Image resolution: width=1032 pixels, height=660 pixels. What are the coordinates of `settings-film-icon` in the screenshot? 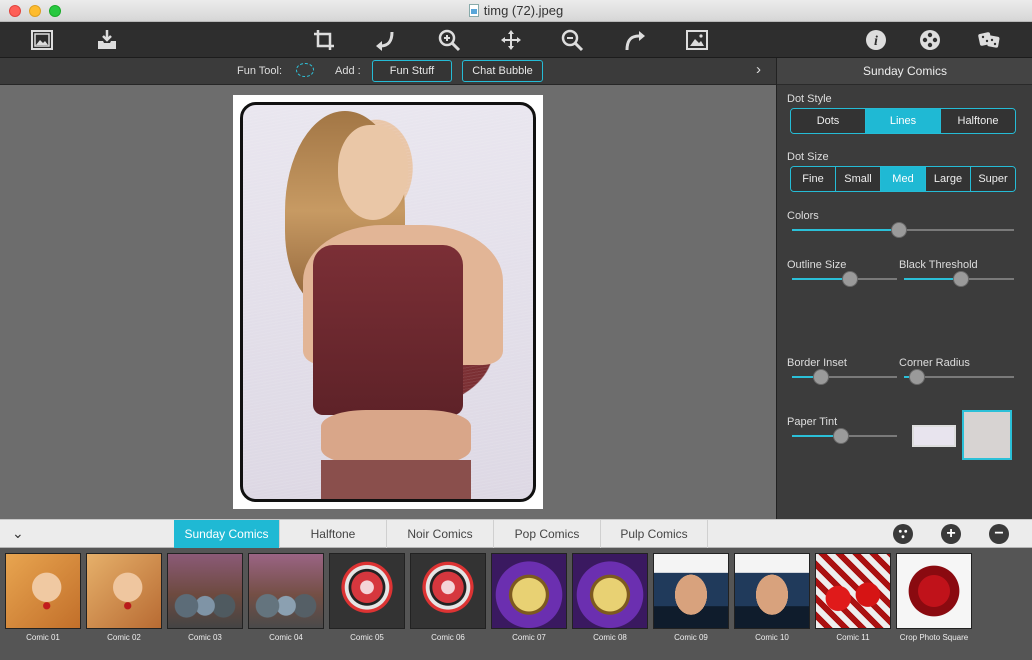 It's located at (930, 40).